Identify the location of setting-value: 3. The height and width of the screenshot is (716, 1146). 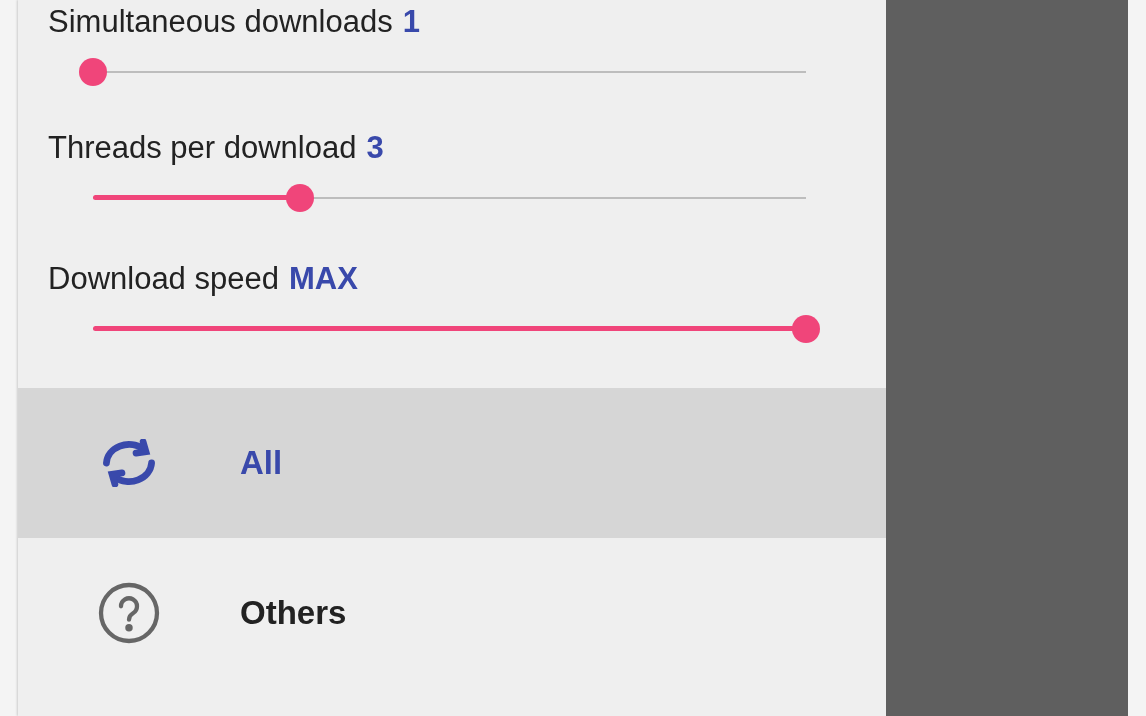
(375, 148).